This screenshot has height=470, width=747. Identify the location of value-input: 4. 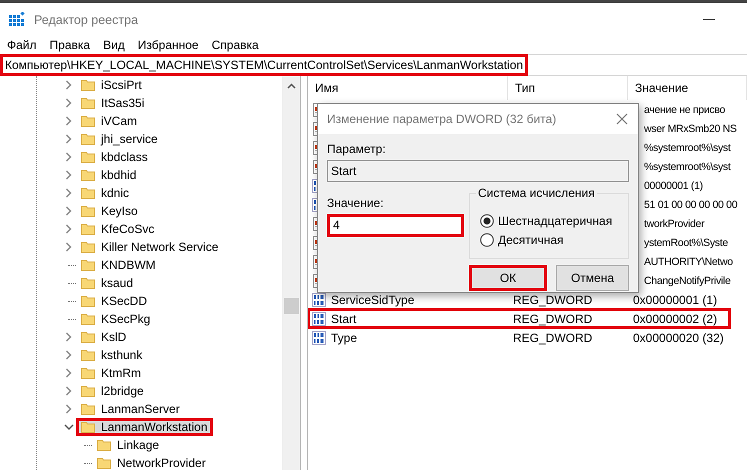
(395, 225).